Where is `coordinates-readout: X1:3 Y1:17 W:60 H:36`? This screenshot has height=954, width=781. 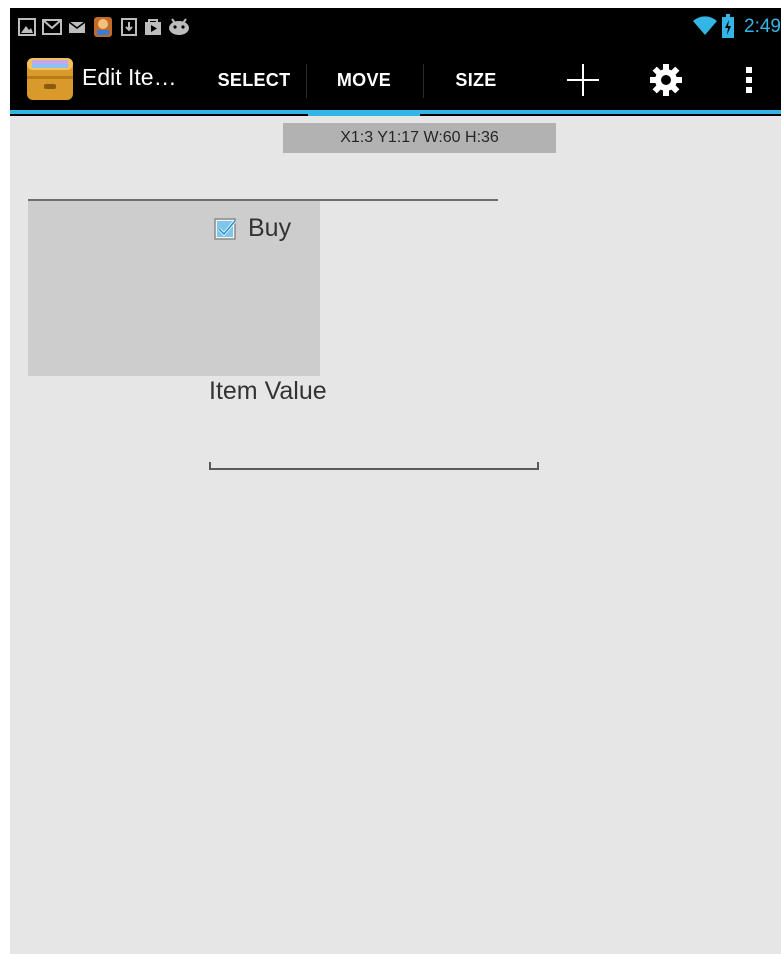
coordinates-readout: X1:3 Y1:17 W:60 H:36 is located at coordinates (419, 138).